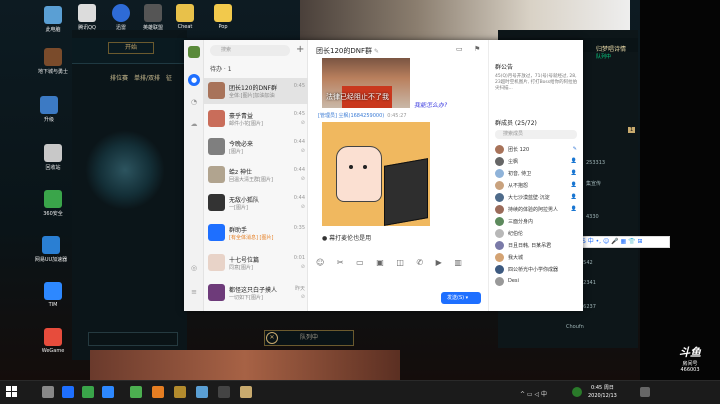  I want to click on input-toolbar: ☺ ✂ ▭ ▣ ◫ ✆ ▶ ▥, so click(401, 262).